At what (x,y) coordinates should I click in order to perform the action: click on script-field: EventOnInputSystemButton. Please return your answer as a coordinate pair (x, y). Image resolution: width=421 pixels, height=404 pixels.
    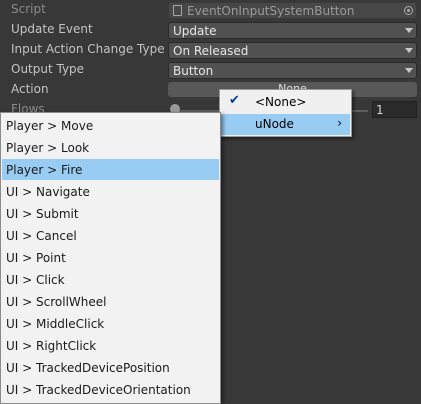
    Looking at the image, I should click on (292, 10).